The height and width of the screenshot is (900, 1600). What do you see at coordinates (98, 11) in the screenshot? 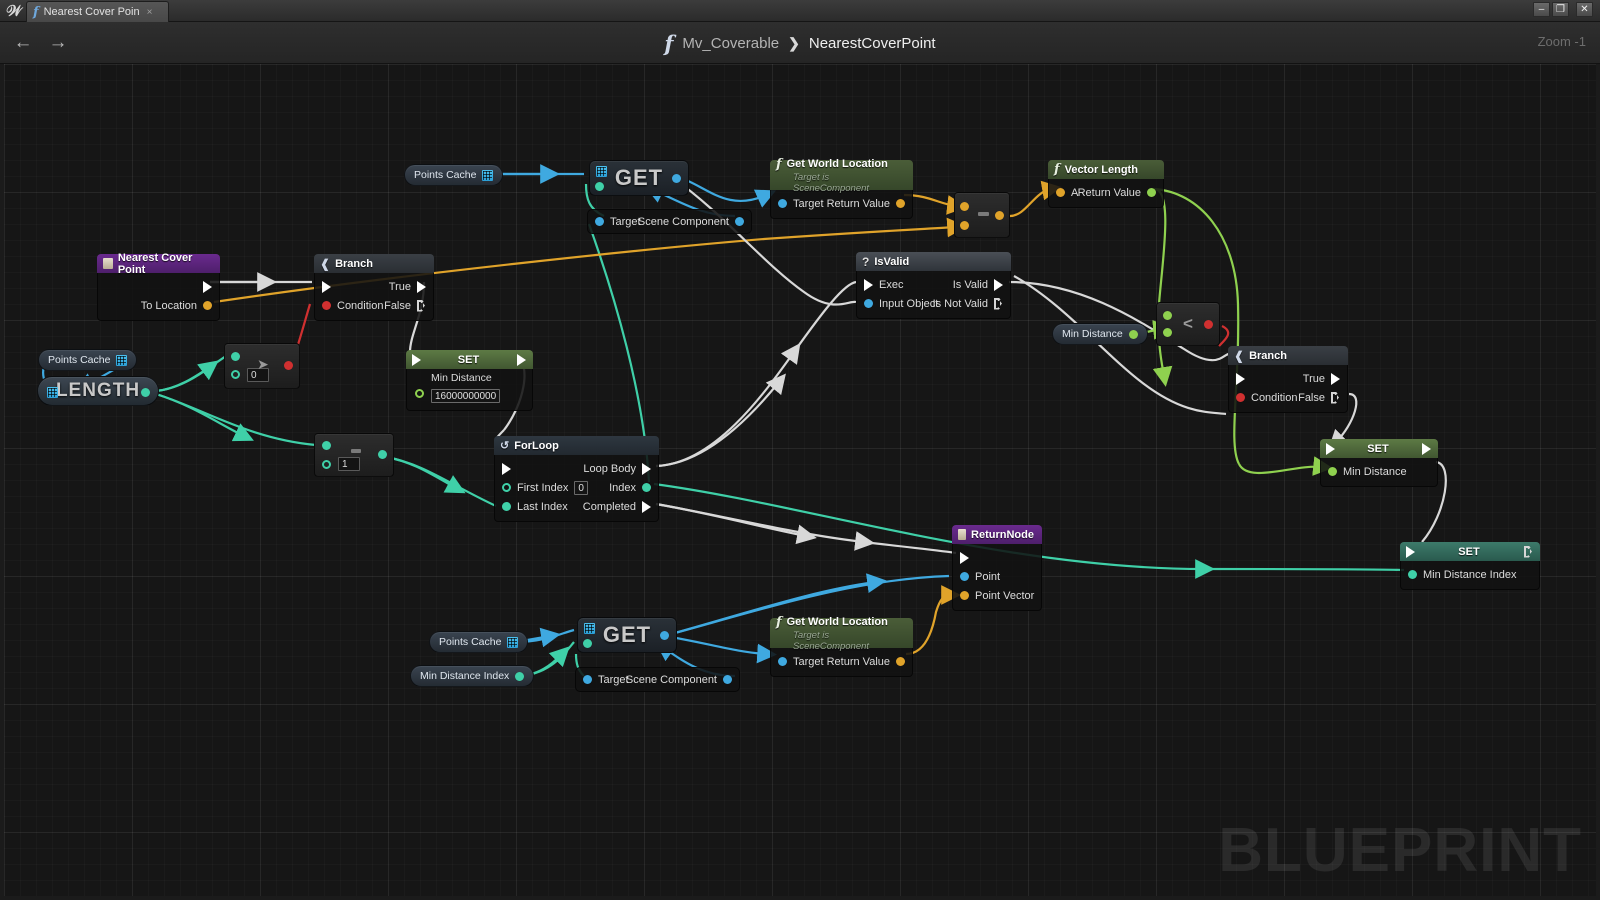
I see `editor-tab: f Nearest Cover Poin ×` at bounding box center [98, 11].